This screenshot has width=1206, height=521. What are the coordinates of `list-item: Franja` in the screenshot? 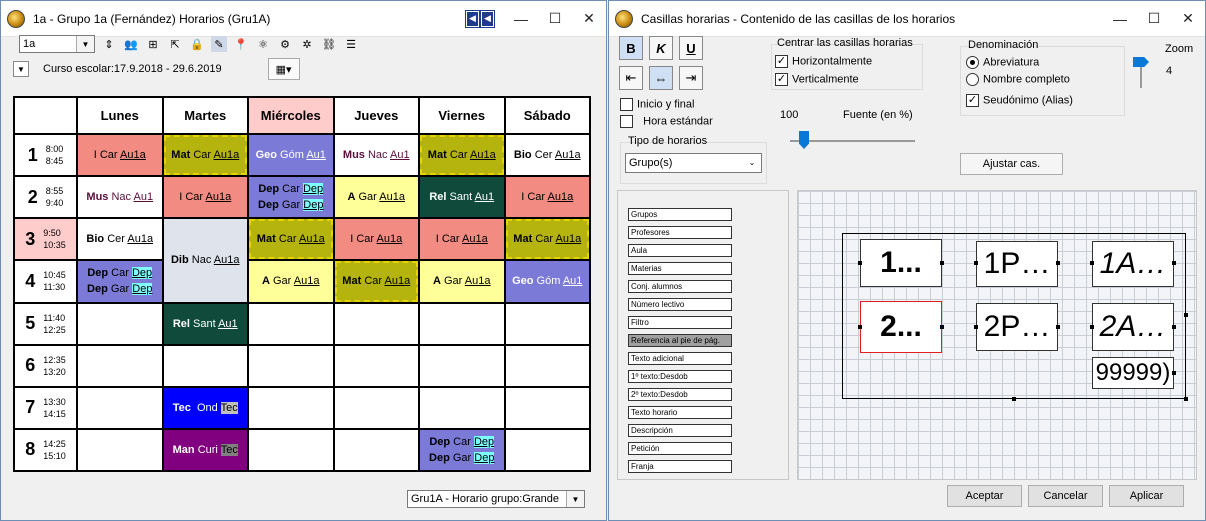 It's located at (680, 466).